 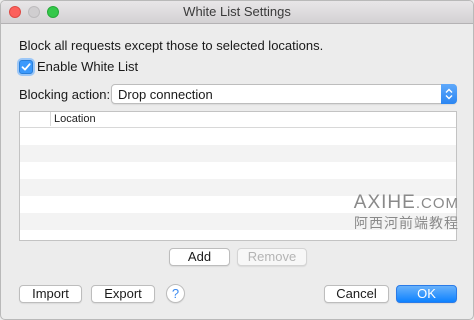 What do you see at coordinates (356, 294) in the screenshot?
I see `cancel-button: Cancel` at bounding box center [356, 294].